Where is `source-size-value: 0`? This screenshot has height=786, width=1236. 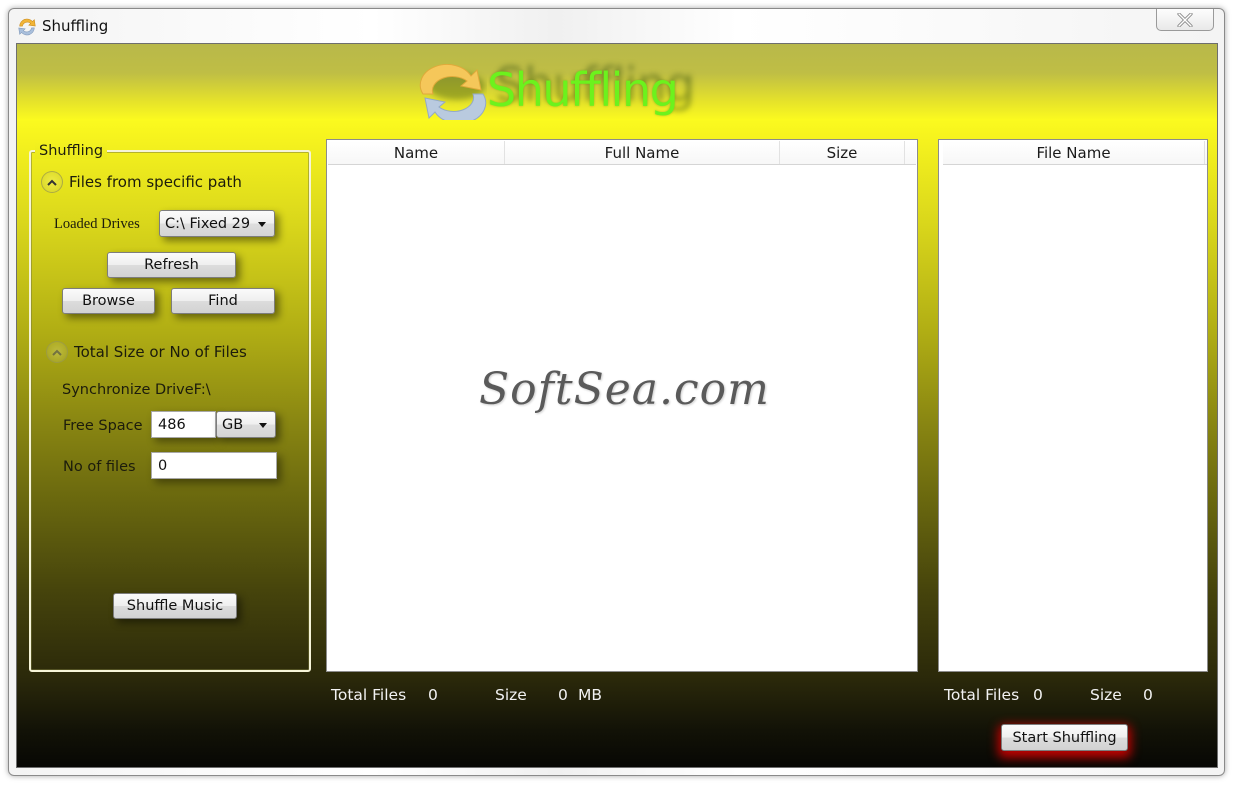 source-size-value: 0 is located at coordinates (563, 695).